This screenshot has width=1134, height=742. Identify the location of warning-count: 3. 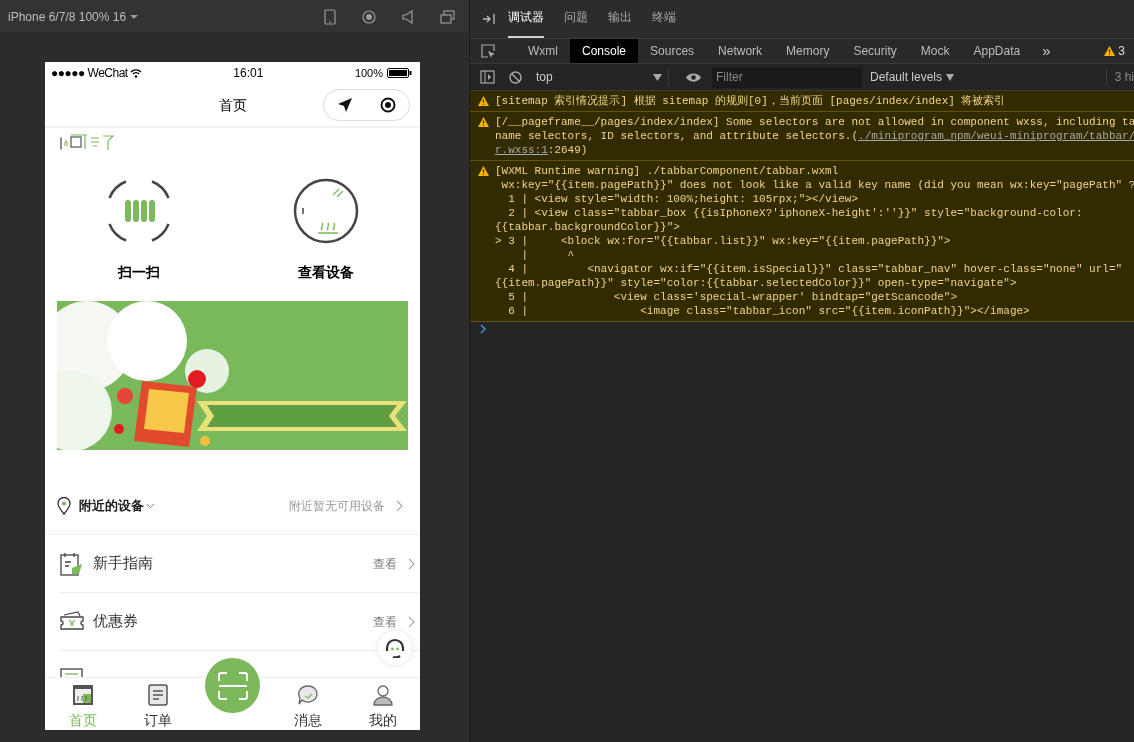
(1121, 51).